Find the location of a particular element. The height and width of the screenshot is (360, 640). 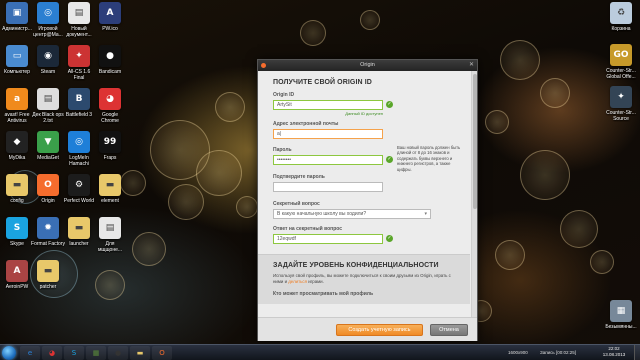

origin-icon: O is located at coordinates (48, 185).